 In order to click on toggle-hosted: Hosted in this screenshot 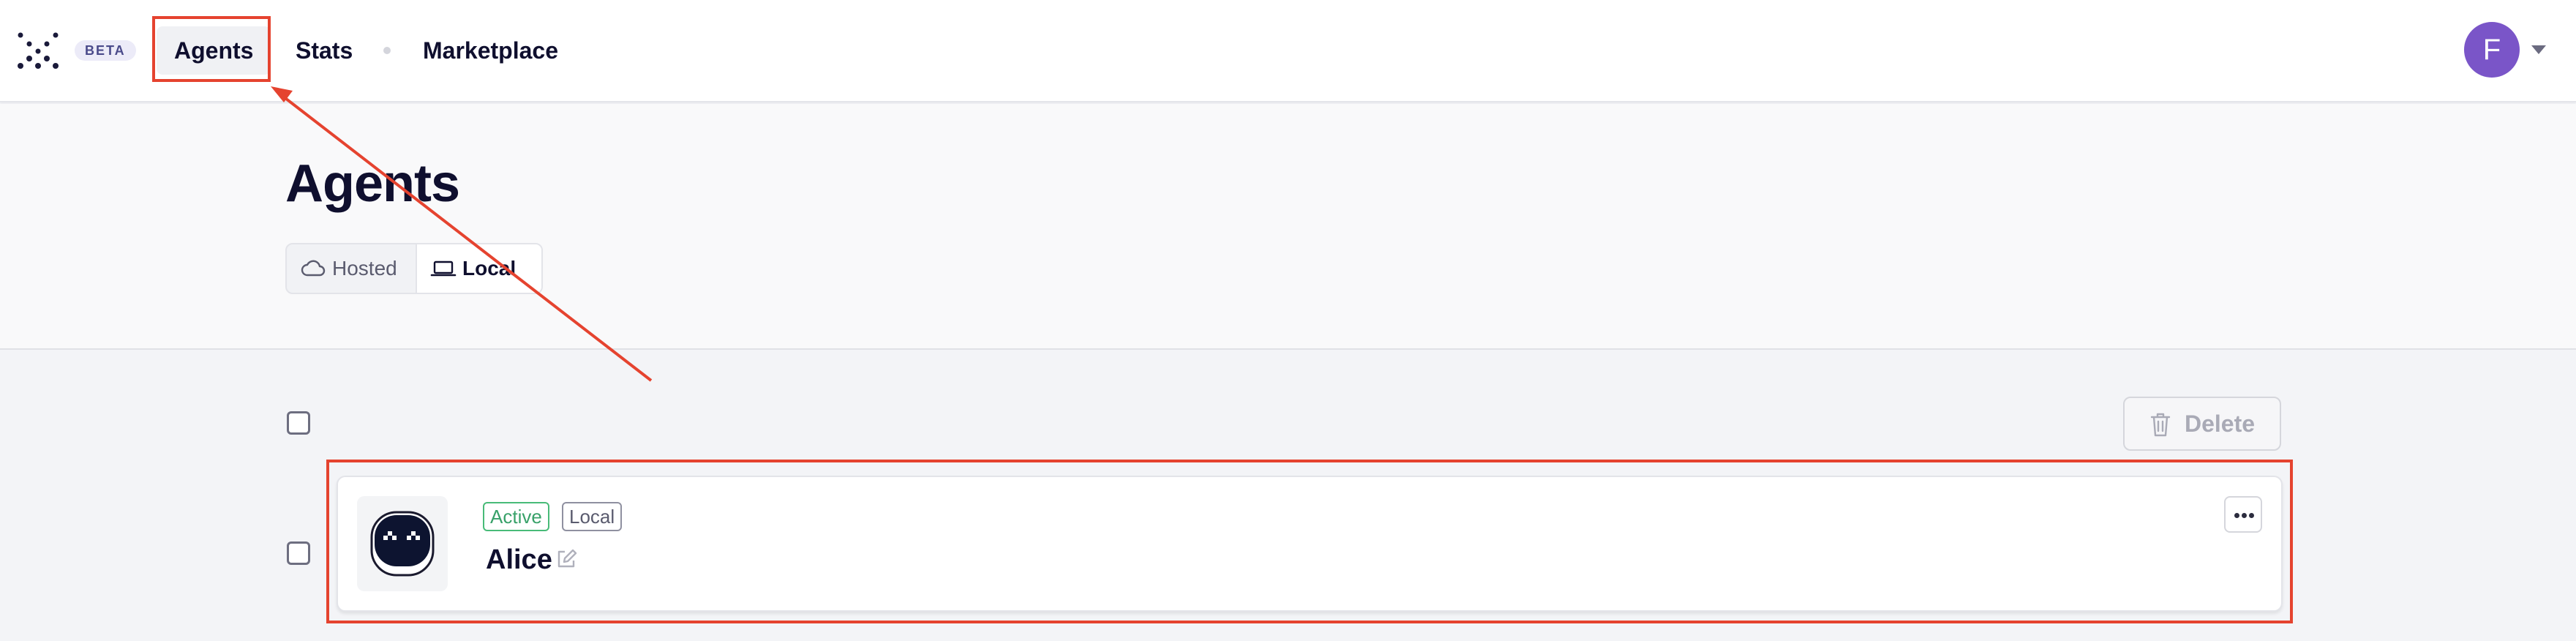, I will do `click(352, 268)`.